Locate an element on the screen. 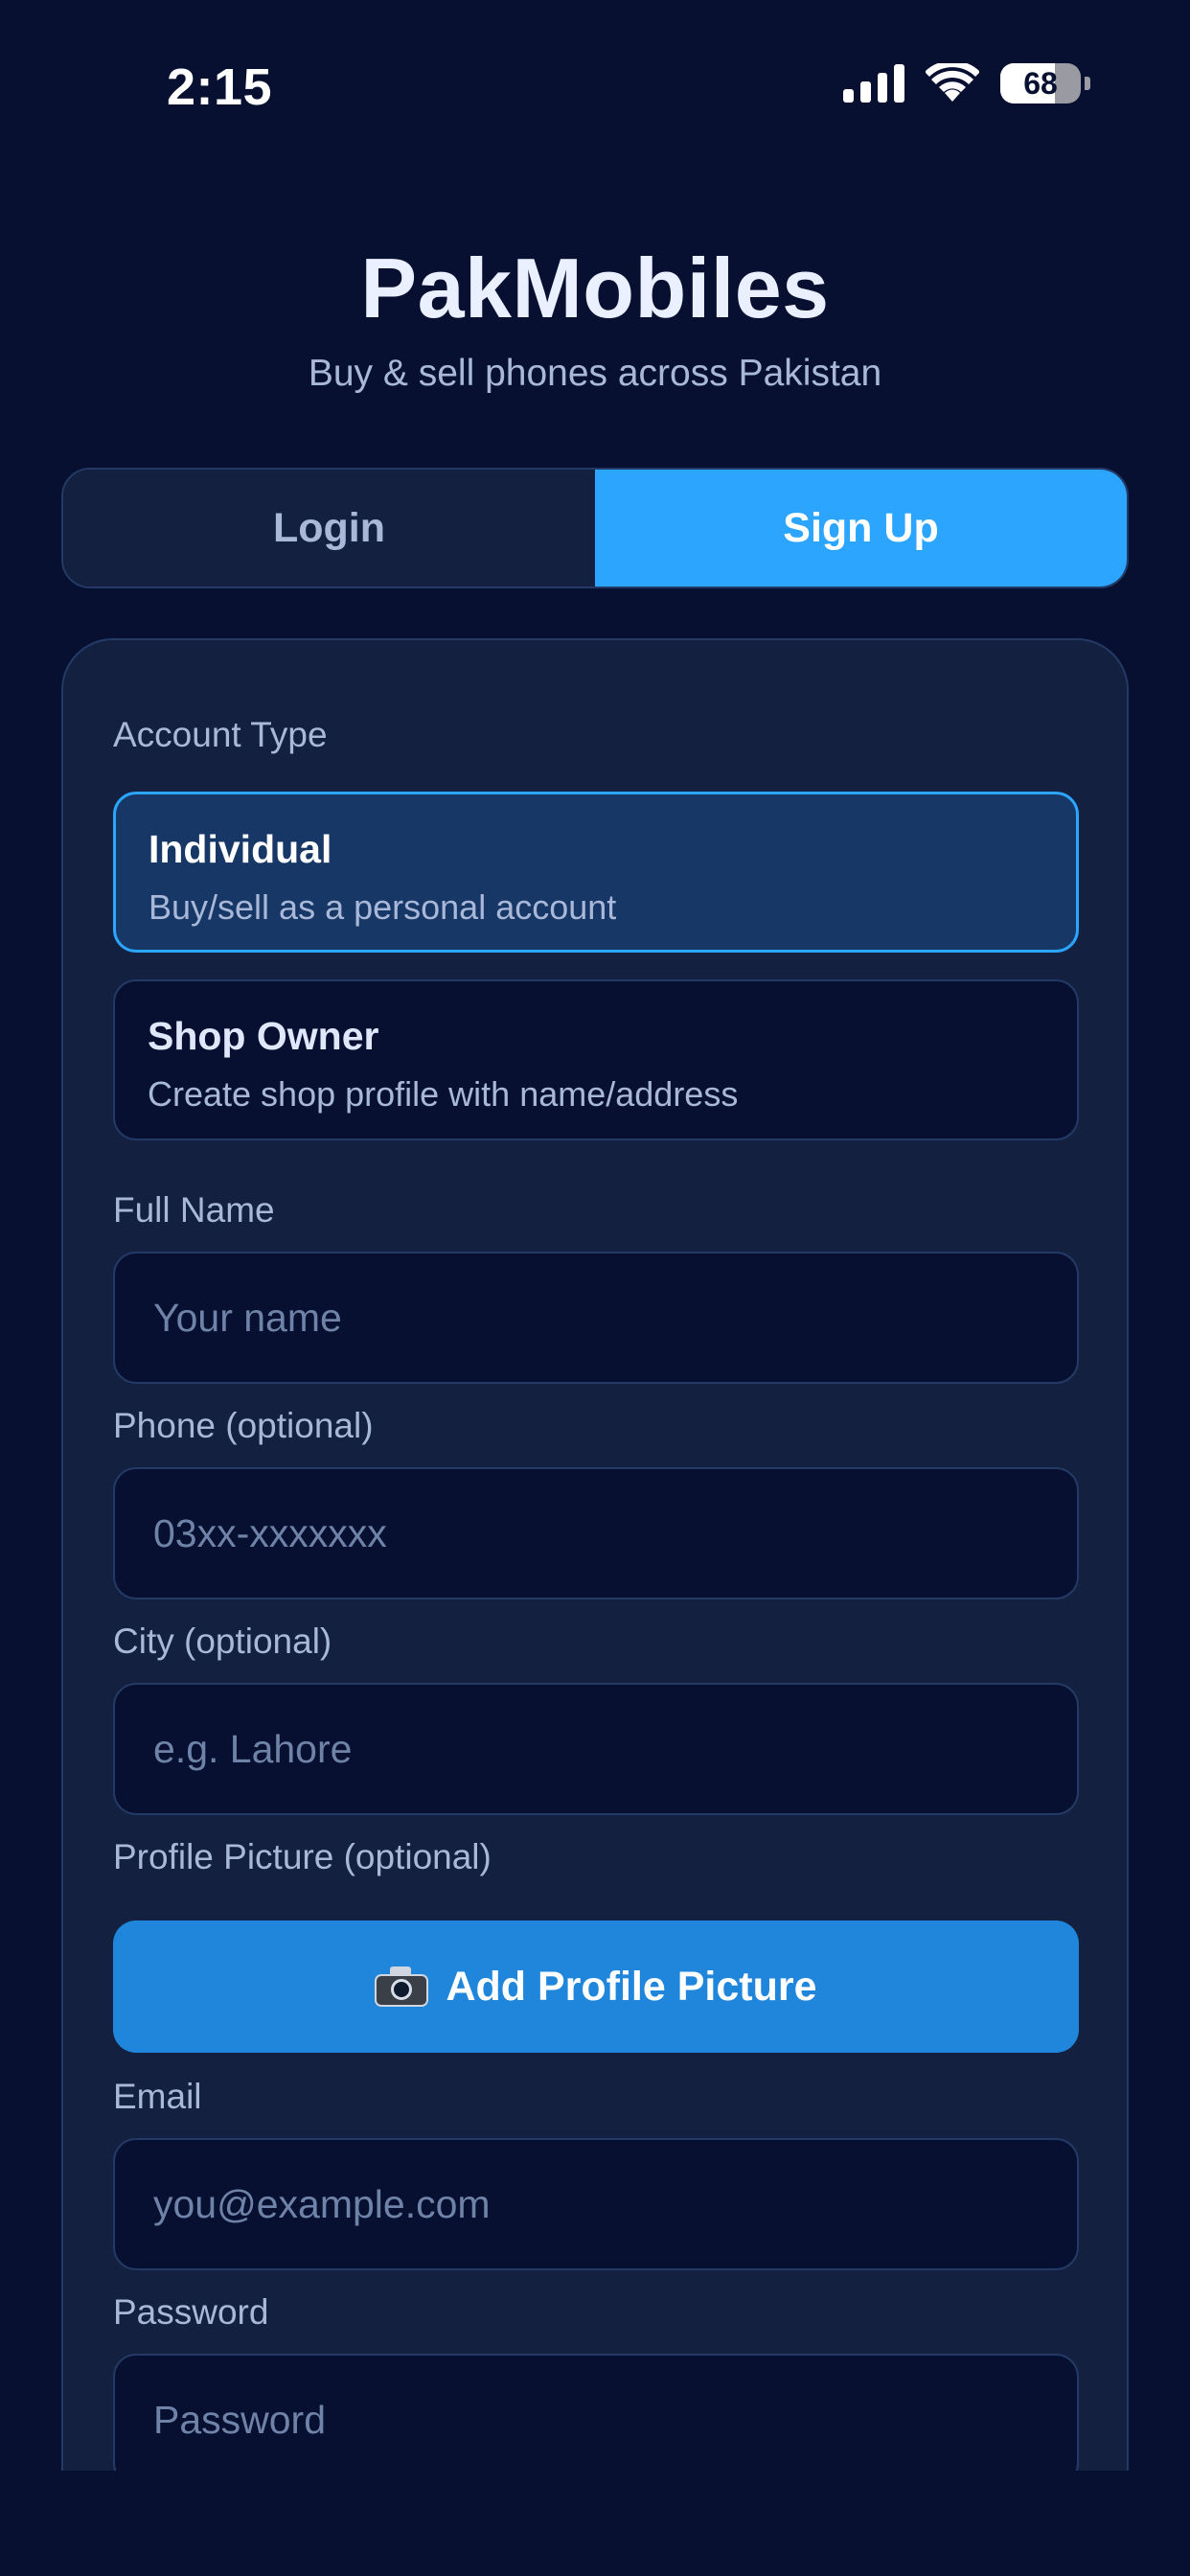  tab-login: Login is located at coordinates (329, 528).